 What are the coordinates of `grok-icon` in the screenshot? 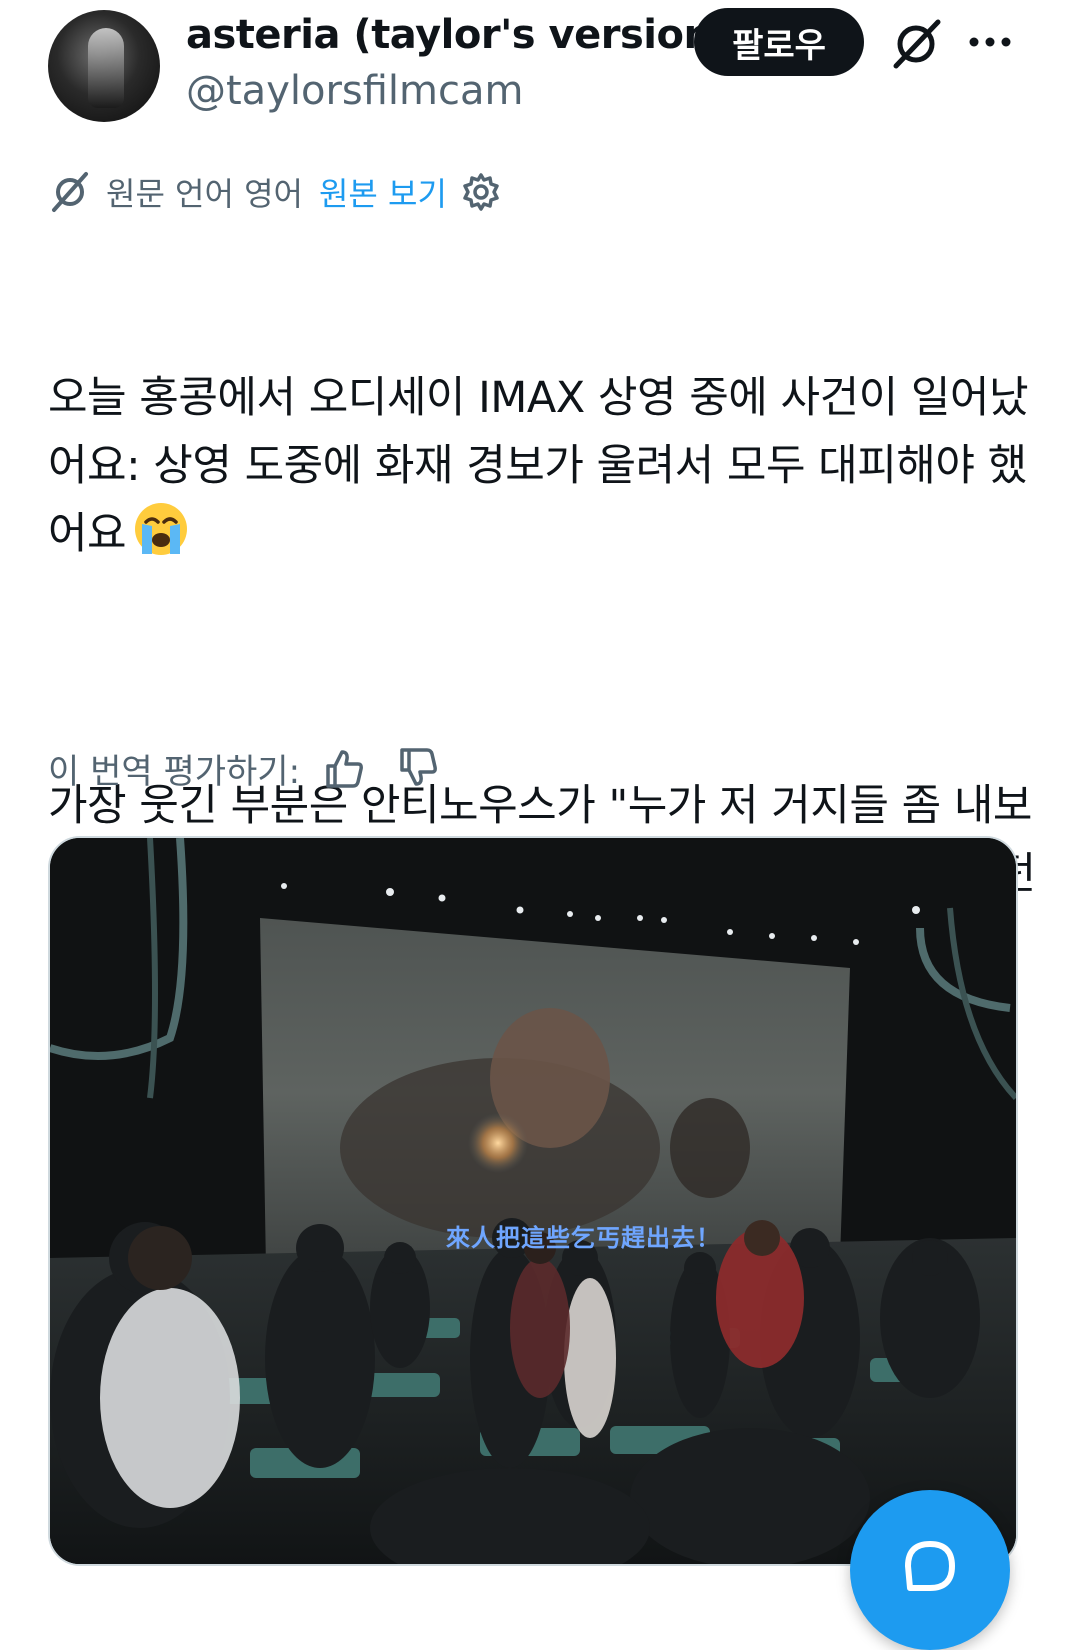 It's located at (916, 44).